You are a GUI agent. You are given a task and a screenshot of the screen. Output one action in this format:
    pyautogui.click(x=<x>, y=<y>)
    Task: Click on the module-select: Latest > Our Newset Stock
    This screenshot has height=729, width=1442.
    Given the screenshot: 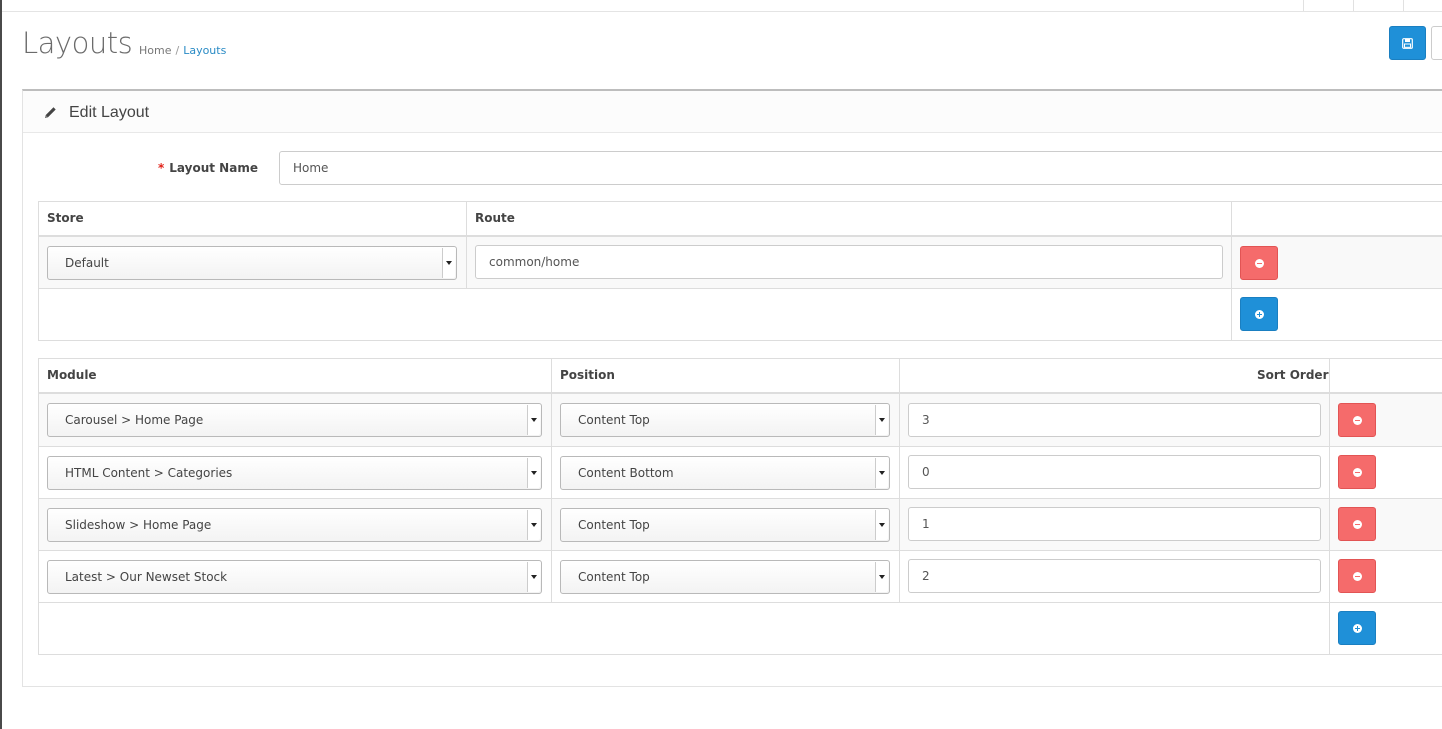 What is the action you would take?
    pyautogui.click(x=294, y=577)
    